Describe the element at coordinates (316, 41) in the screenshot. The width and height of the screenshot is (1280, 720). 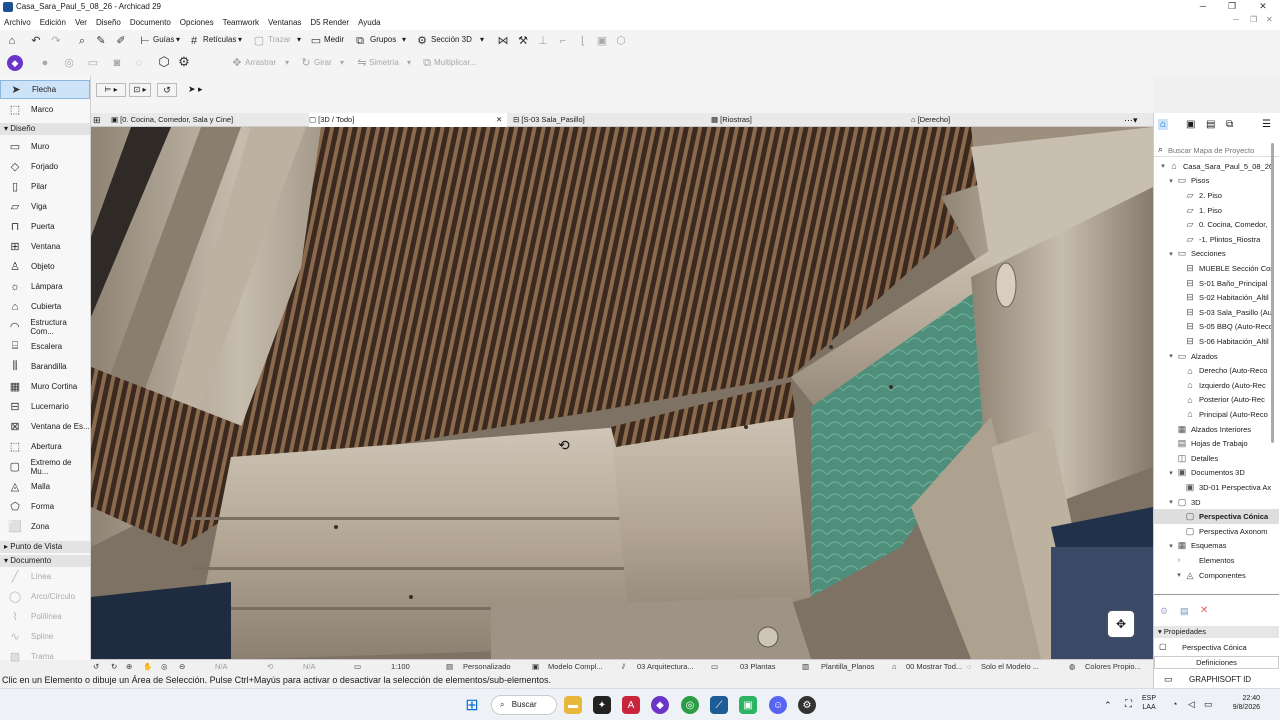
I see `measure-icon: ▭` at that location.